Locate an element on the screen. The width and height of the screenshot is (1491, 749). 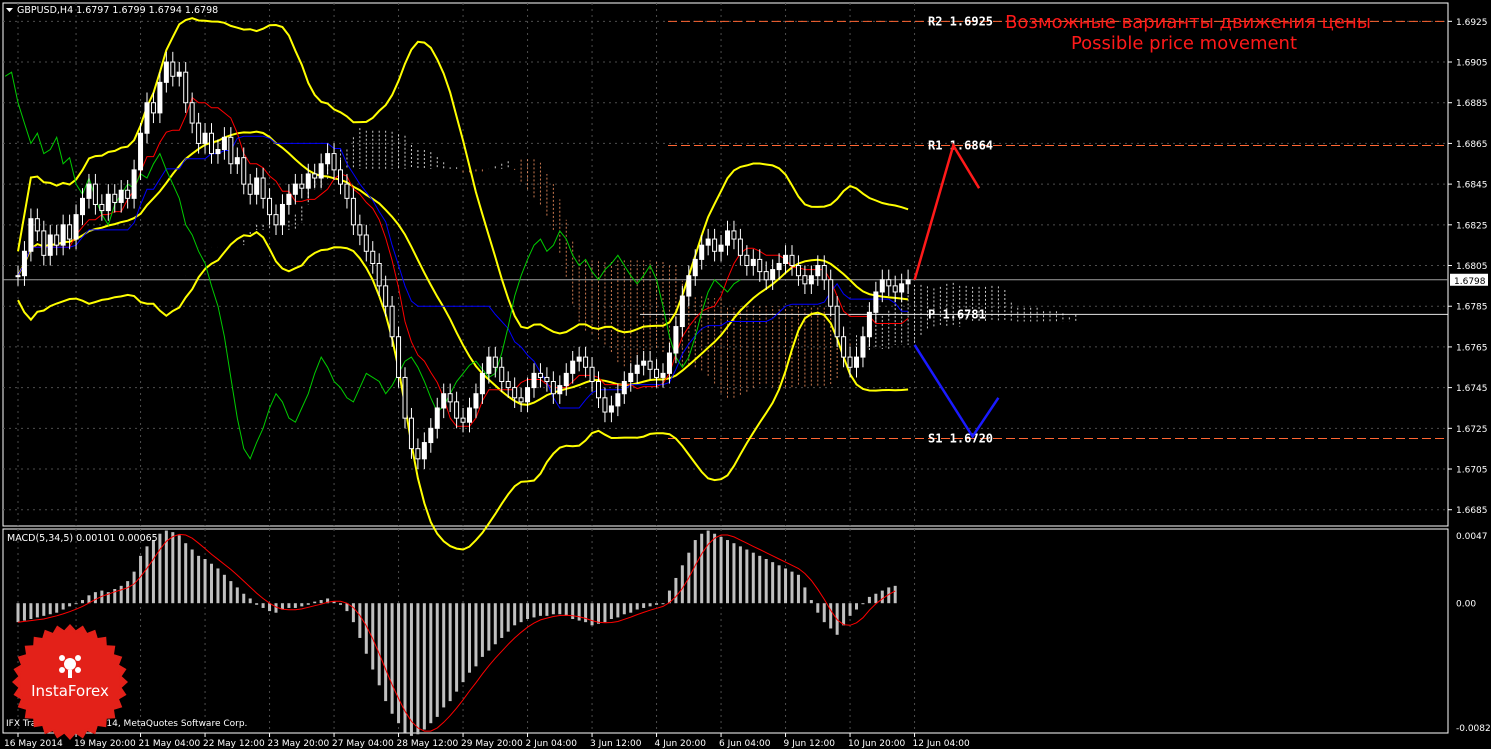
macd-y-tick-label: 0.0047 is located at coordinates (1472, 537).